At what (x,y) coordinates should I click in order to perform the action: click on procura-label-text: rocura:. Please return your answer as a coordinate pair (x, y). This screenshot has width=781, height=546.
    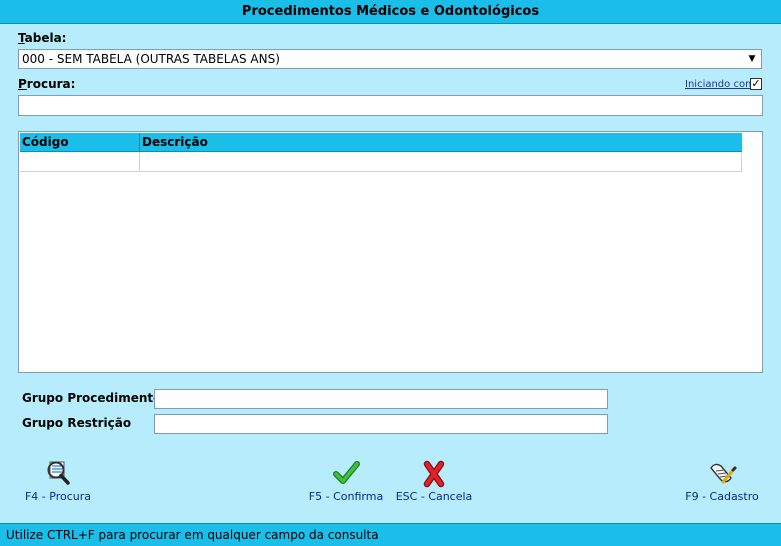
    Looking at the image, I should click on (51, 84).